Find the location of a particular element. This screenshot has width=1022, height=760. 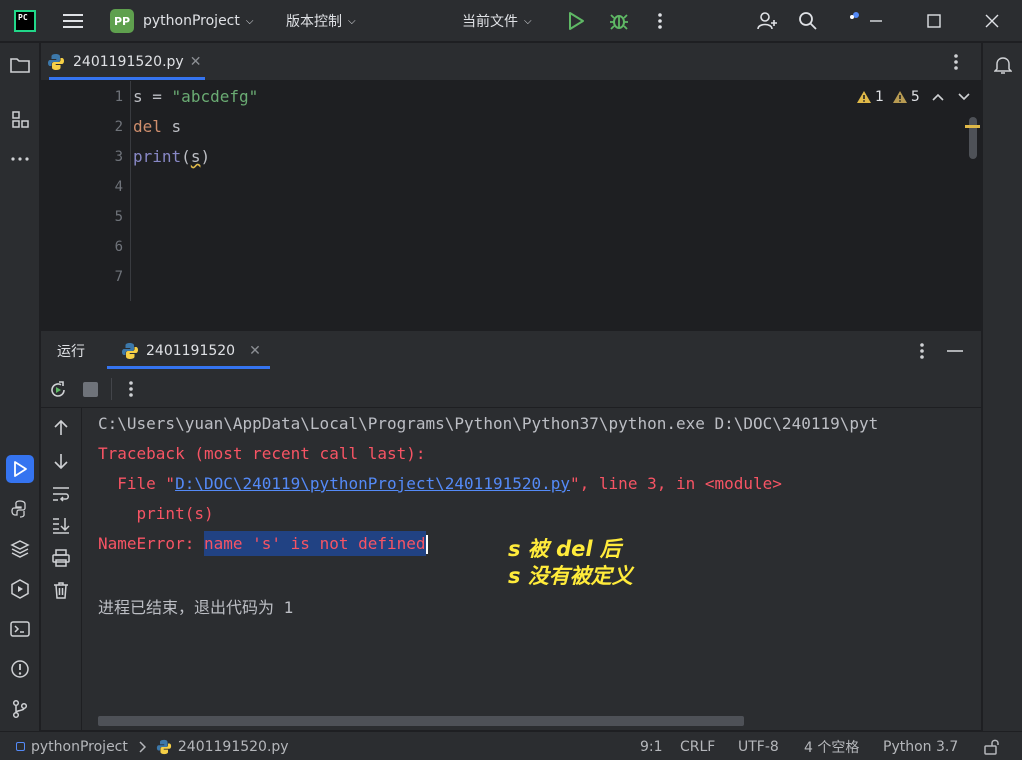

active-tab-indicator is located at coordinates (127, 78).